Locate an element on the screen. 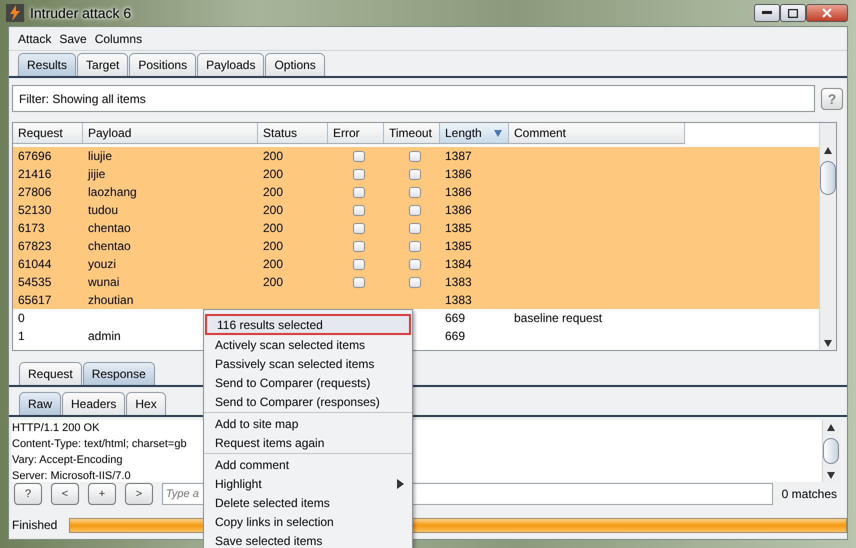  table-row: 61044 youzi 200 1384 is located at coordinates (416, 264).